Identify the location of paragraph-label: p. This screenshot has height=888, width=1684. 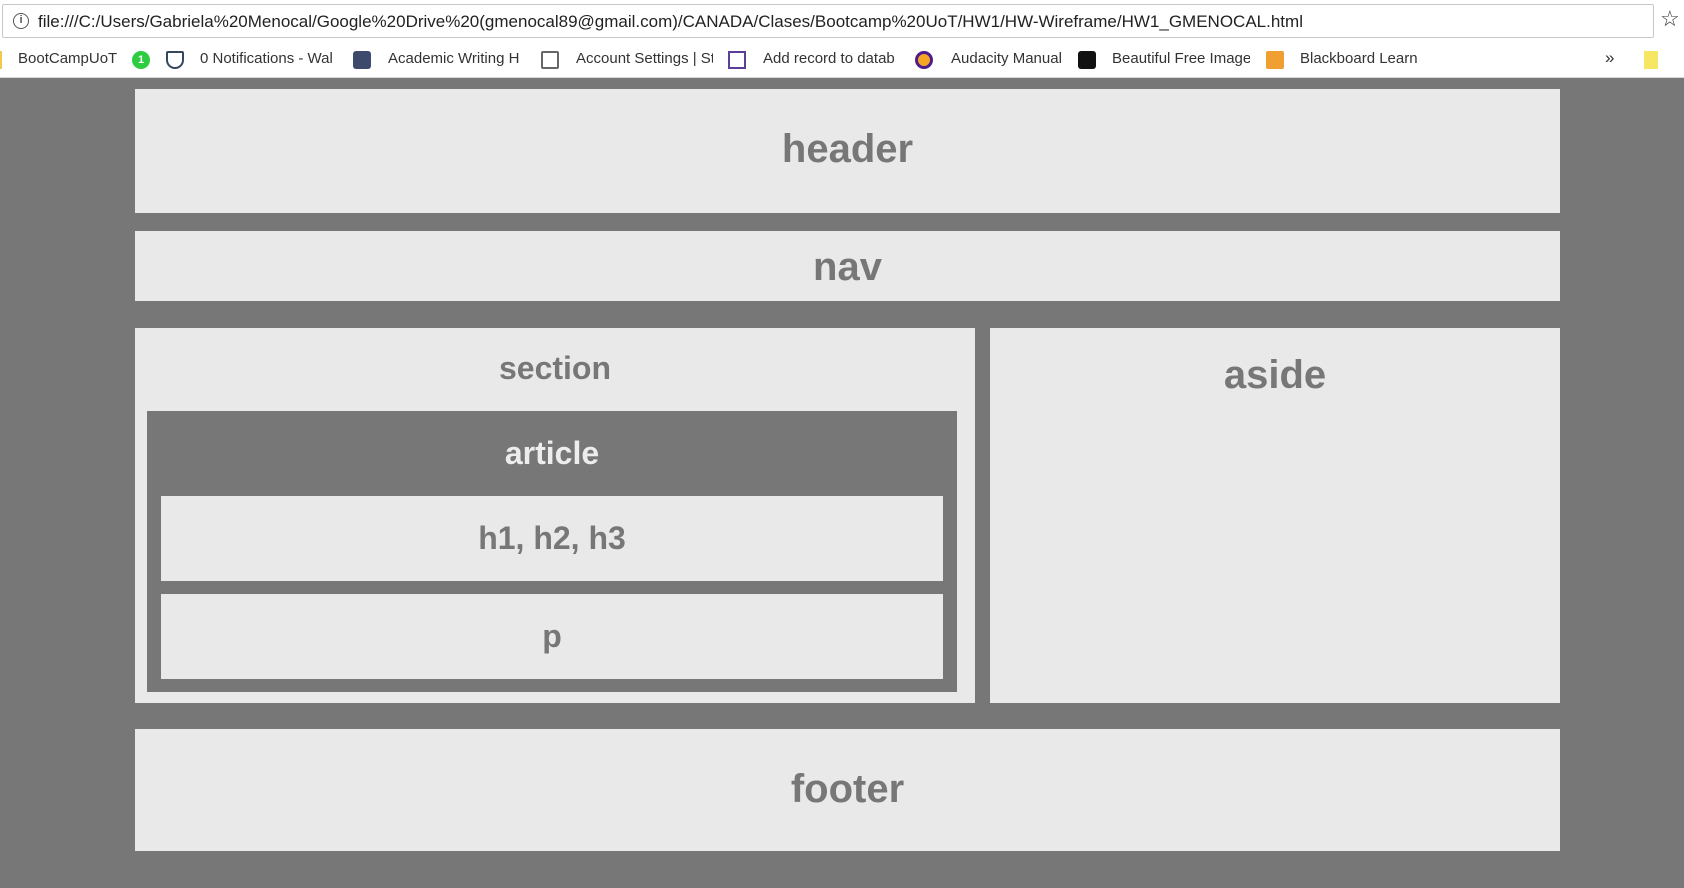
(552, 636).